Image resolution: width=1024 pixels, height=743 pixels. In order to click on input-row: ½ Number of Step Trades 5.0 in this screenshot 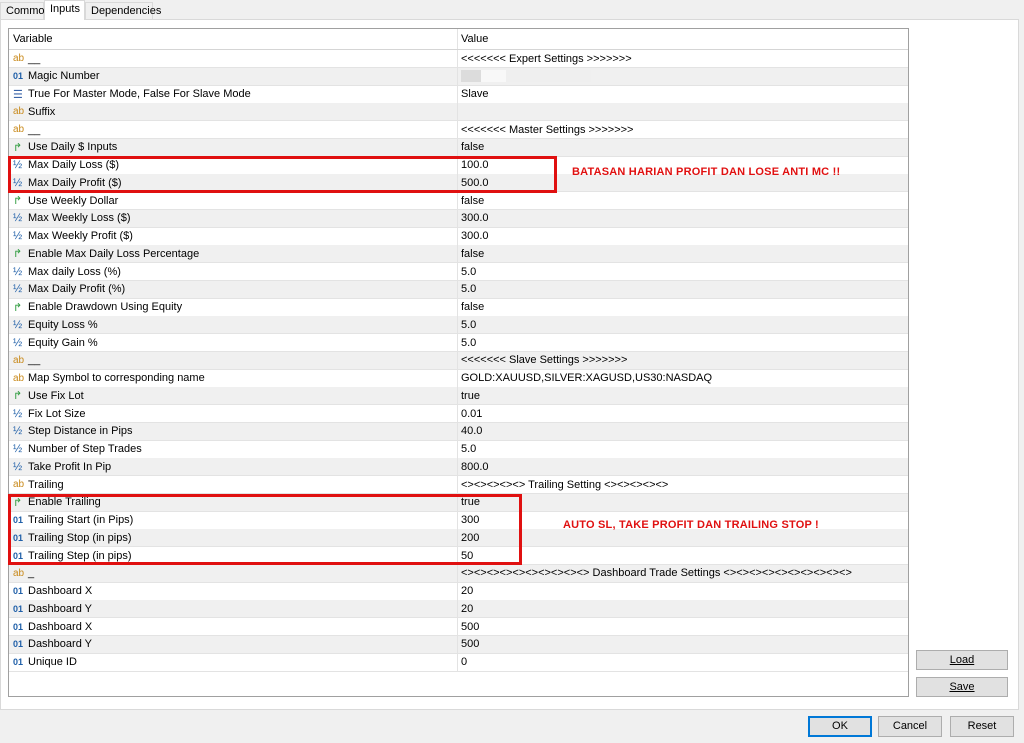, I will do `click(458, 449)`.